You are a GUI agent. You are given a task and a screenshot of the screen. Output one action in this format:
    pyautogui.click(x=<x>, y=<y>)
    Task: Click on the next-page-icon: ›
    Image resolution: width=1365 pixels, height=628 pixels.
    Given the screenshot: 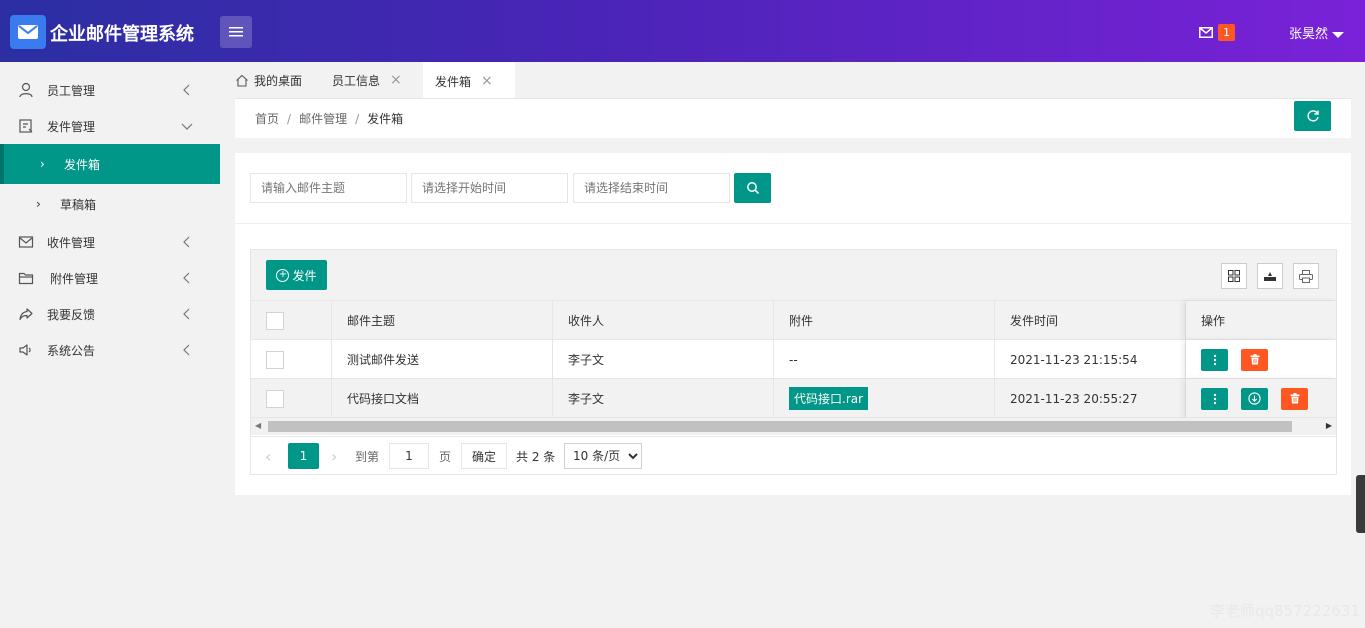 What is the action you would take?
    pyautogui.click(x=334, y=456)
    